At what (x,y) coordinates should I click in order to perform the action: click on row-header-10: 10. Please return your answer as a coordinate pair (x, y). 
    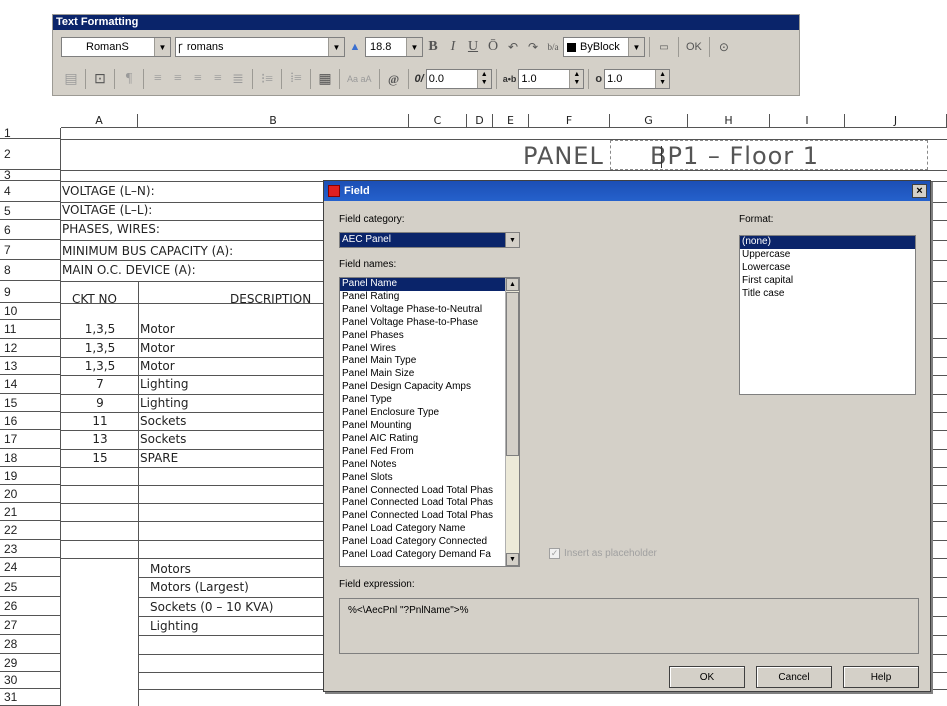
    Looking at the image, I should click on (30, 311).